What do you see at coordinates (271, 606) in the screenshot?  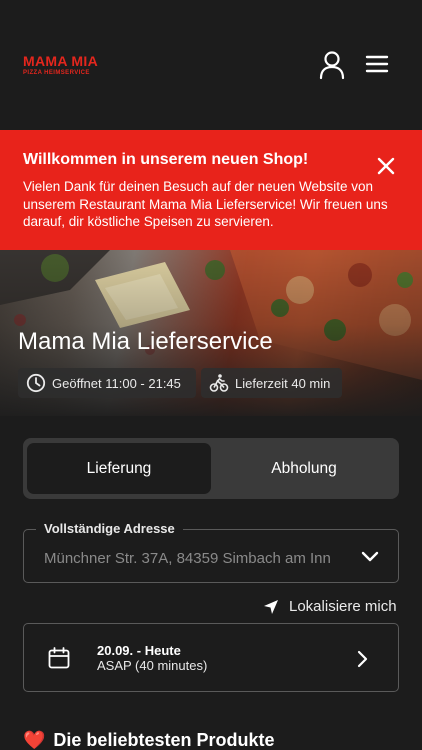 I see `location-arrow-icon` at bounding box center [271, 606].